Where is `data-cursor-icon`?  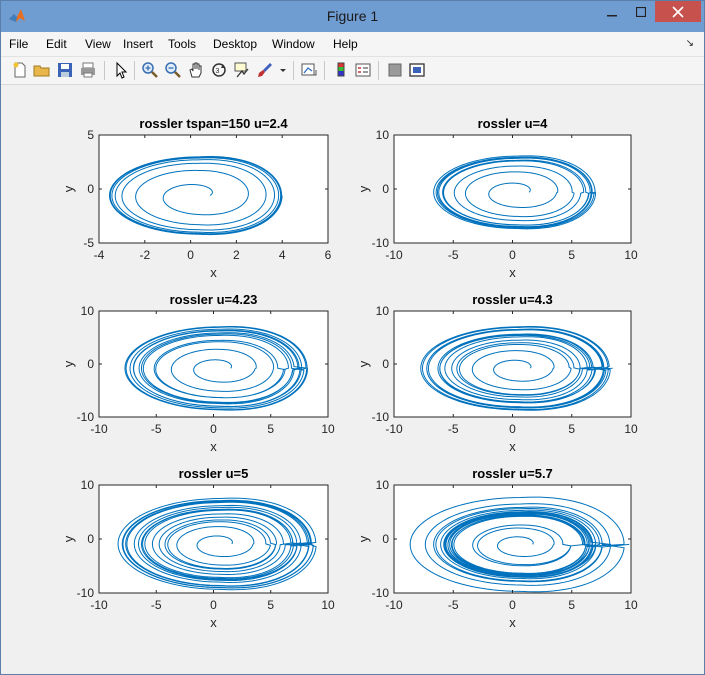 data-cursor-icon is located at coordinates (242, 70).